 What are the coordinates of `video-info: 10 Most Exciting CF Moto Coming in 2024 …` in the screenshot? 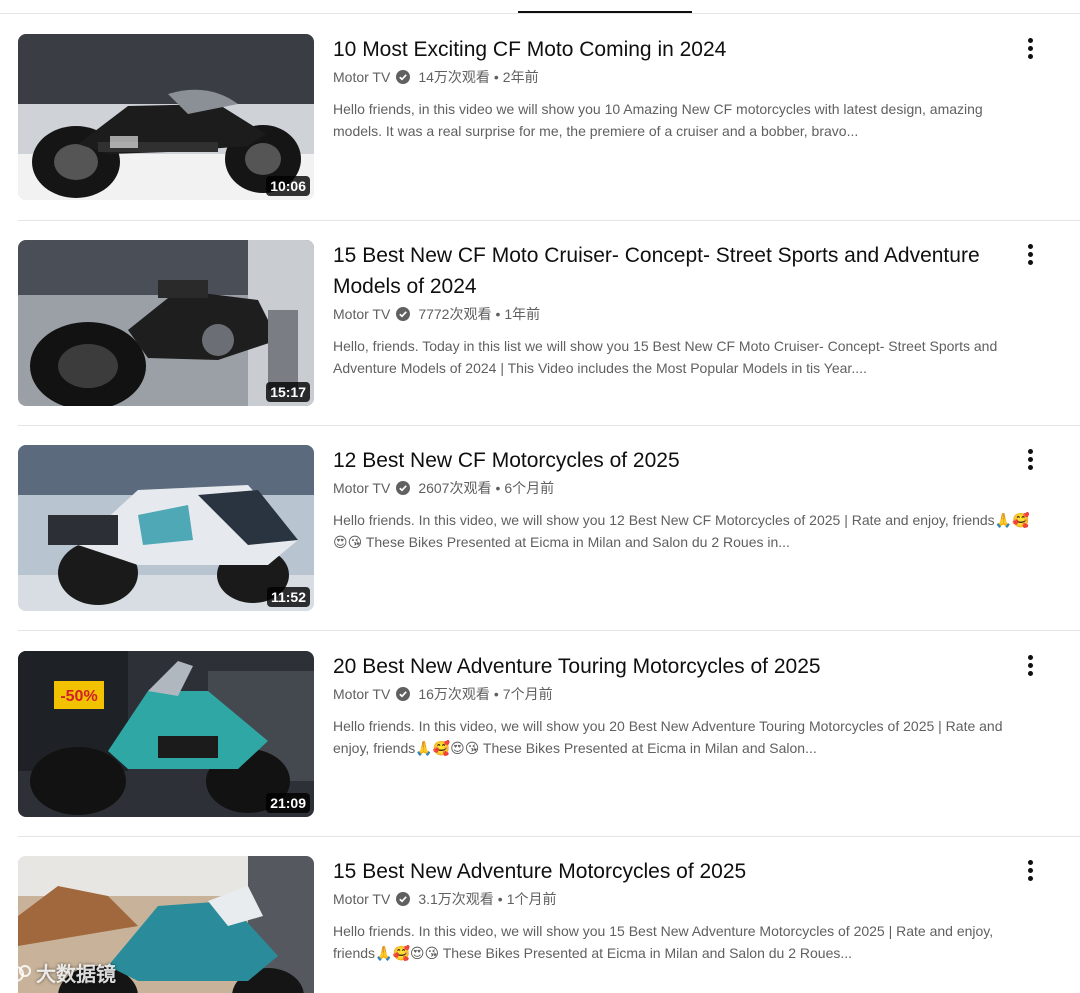 It's located at (678, 88).